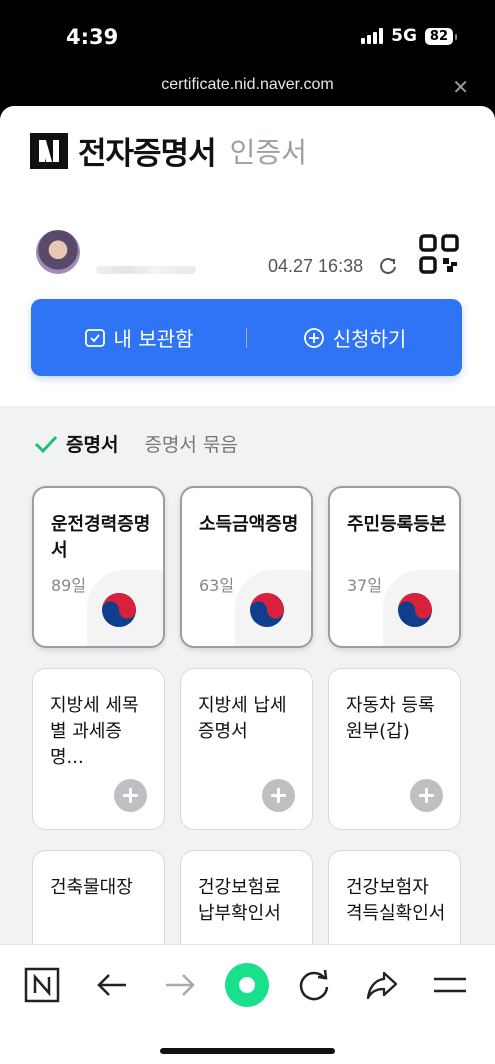 This screenshot has width=495, height=1064. Describe the element at coordinates (92, 443) in the screenshot. I see `tab-certificates: 증명서` at that location.